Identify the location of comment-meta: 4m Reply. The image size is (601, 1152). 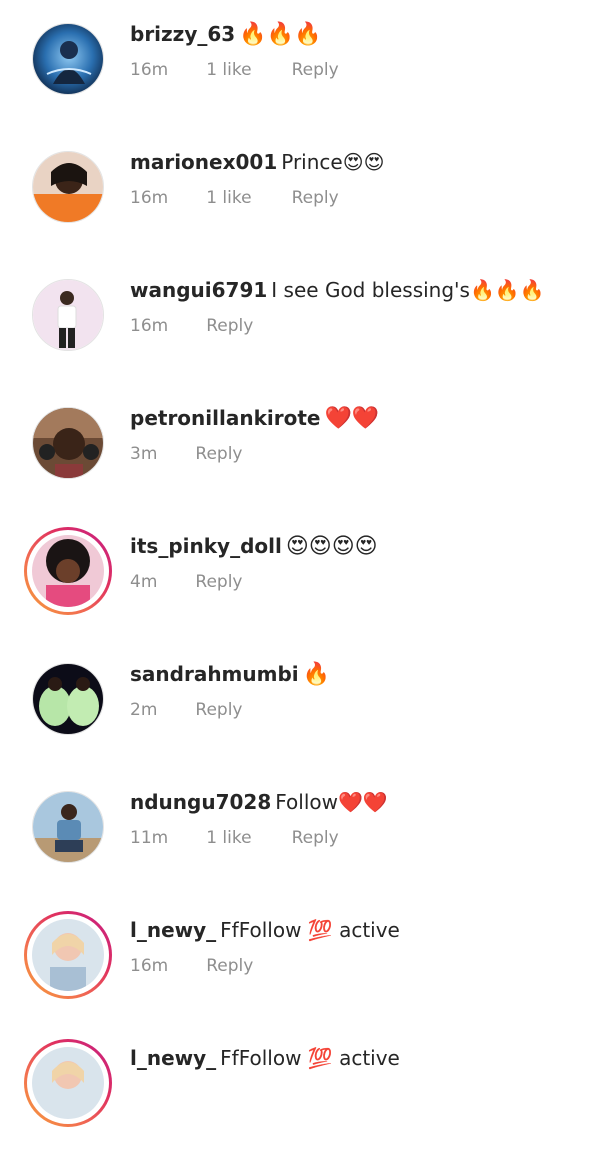
(186, 582).